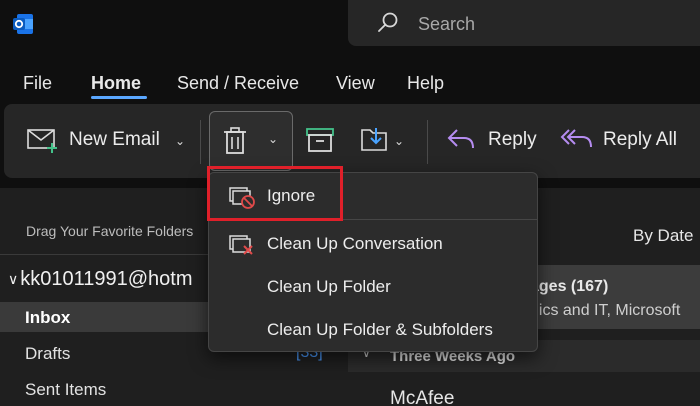 The height and width of the screenshot is (406, 700). I want to click on trash-icon, so click(235, 140).